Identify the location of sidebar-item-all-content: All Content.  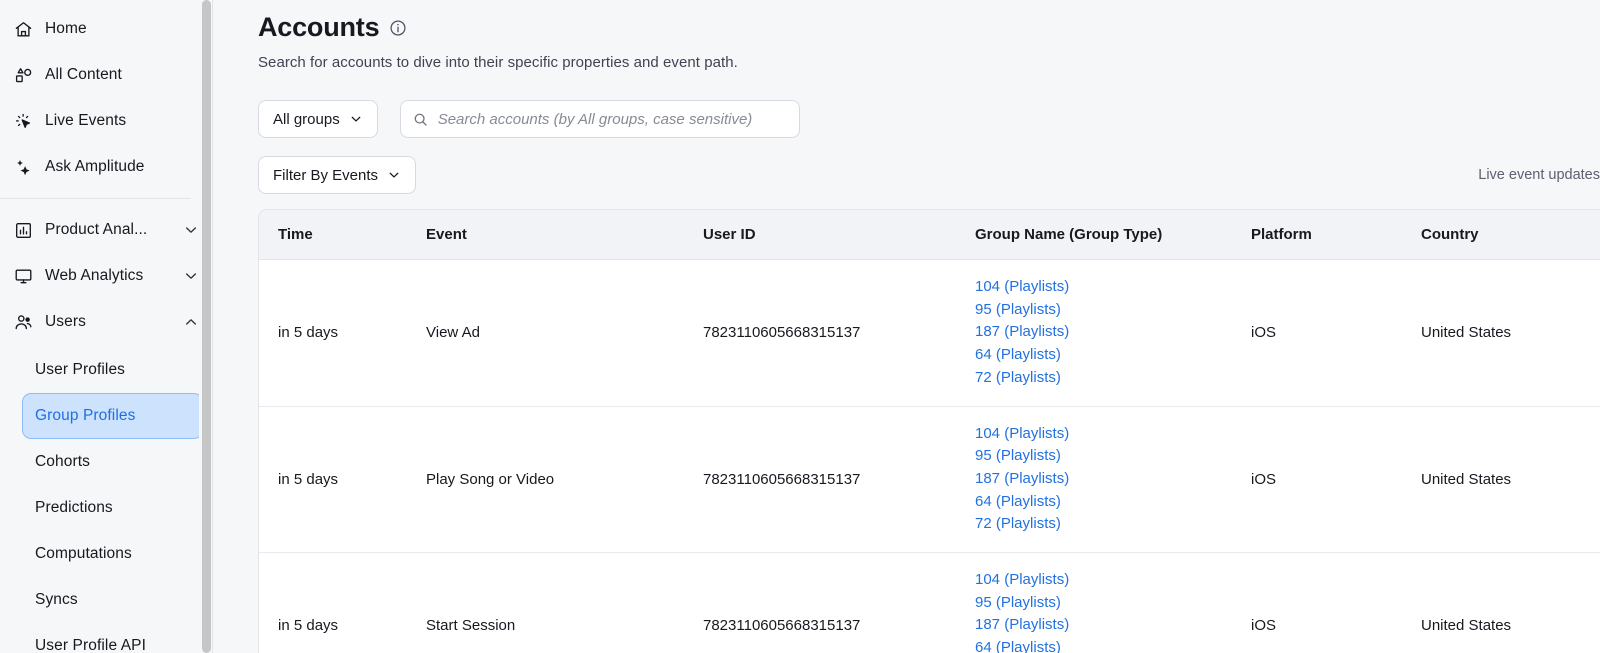
(106, 75).